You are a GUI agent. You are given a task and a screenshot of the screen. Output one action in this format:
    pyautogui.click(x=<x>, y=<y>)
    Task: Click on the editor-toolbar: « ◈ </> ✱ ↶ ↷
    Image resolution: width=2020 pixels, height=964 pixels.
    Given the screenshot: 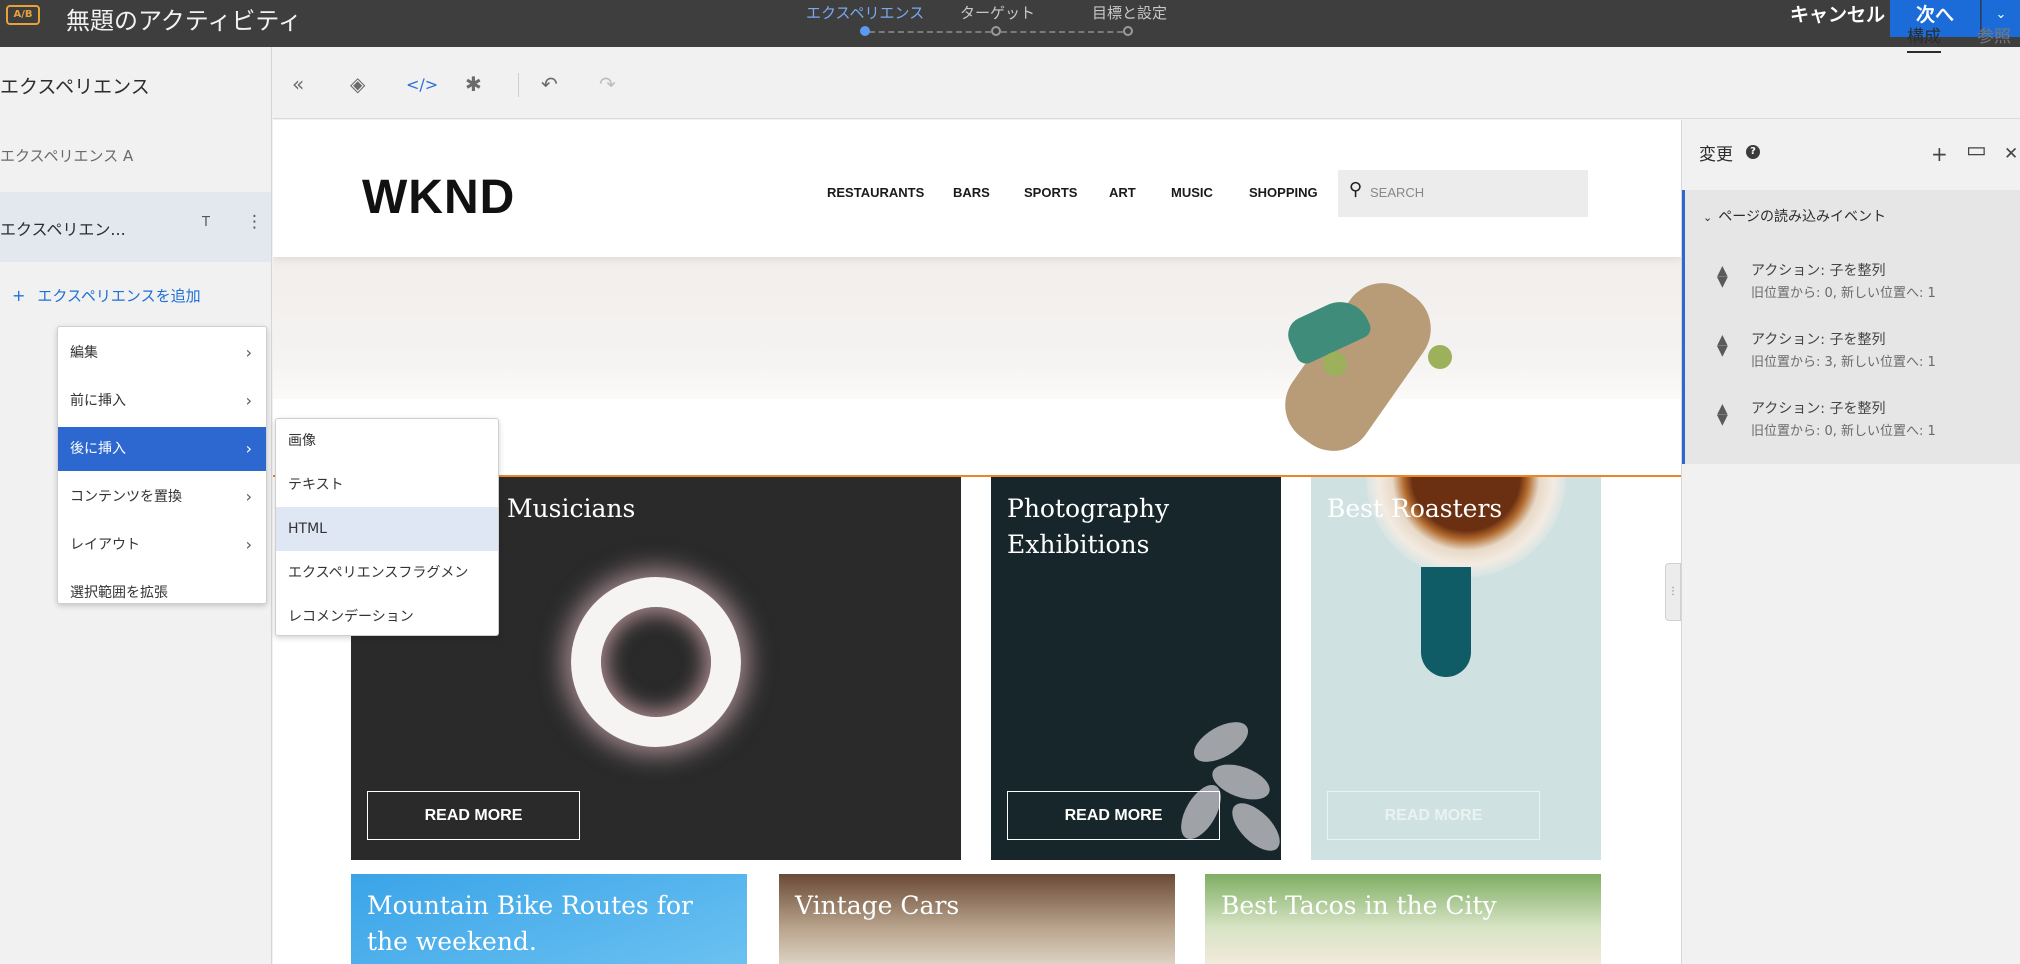 What is the action you would take?
    pyautogui.click(x=1146, y=83)
    